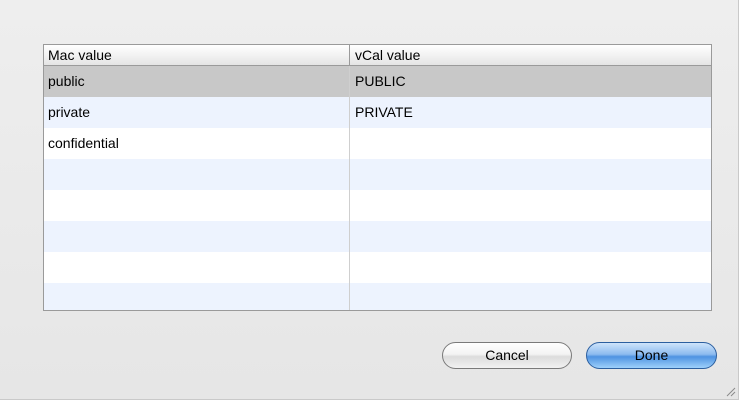 The image size is (739, 400). What do you see at coordinates (530, 81) in the screenshot?
I see `vcal-value-cell: PUBLIC` at bounding box center [530, 81].